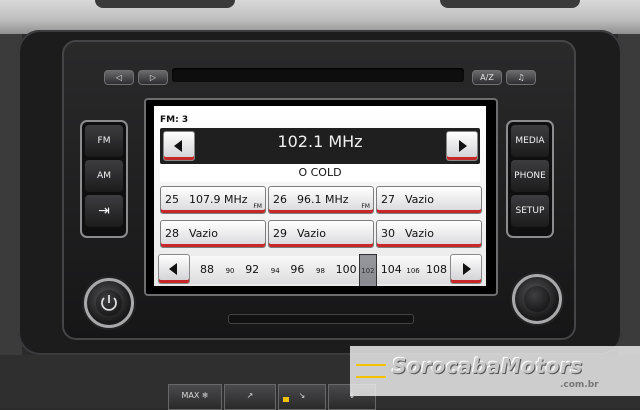 The width and height of the screenshot is (640, 410). Describe the element at coordinates (172, 233) in the screenshot. I see `preset-number: 28` at that location.